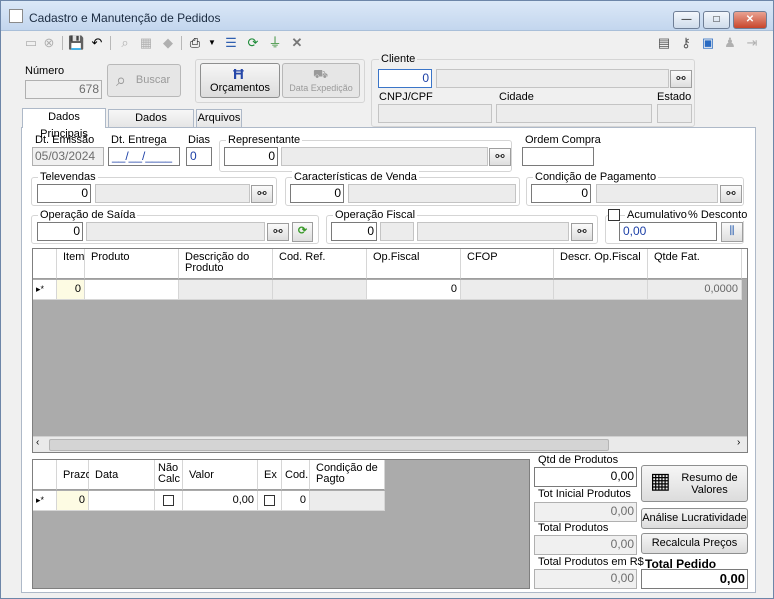 The height and width of the screenshot is (599, 774). What do you see at coordinates (695, 290) in the screenshot?
I see `grid-cell-qtde-fat: 0,0000` at bounding box center [695, 290].